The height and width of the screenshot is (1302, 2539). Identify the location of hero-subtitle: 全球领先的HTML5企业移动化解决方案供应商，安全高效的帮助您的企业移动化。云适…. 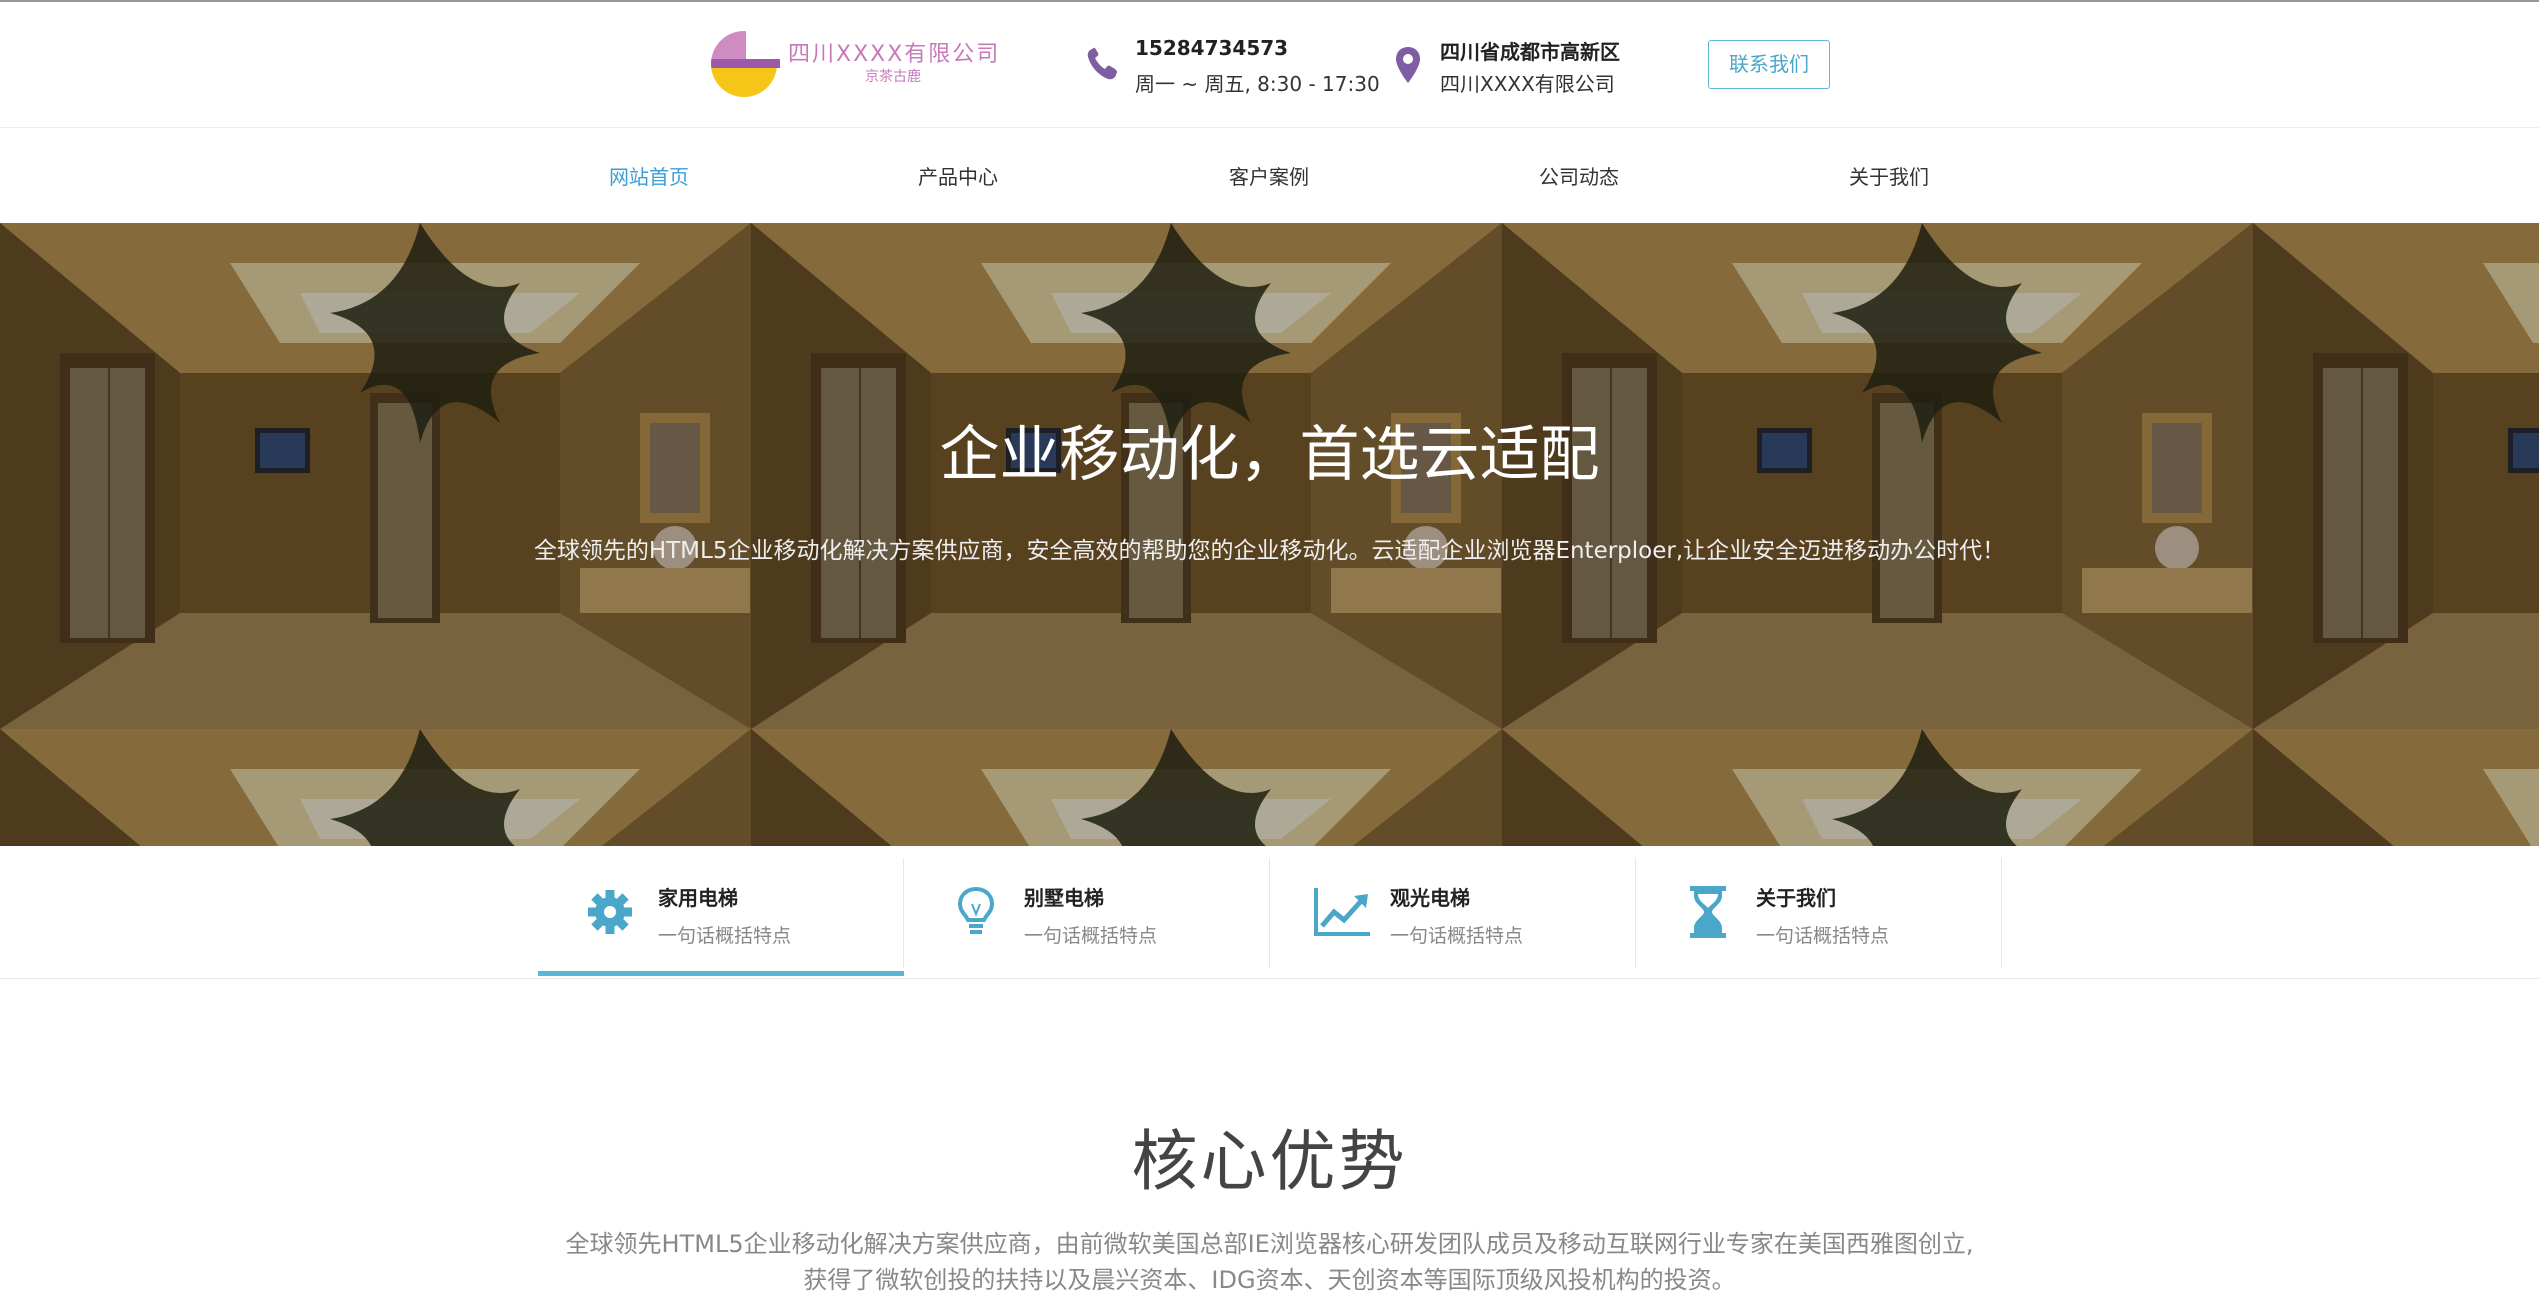
(1269, 551).